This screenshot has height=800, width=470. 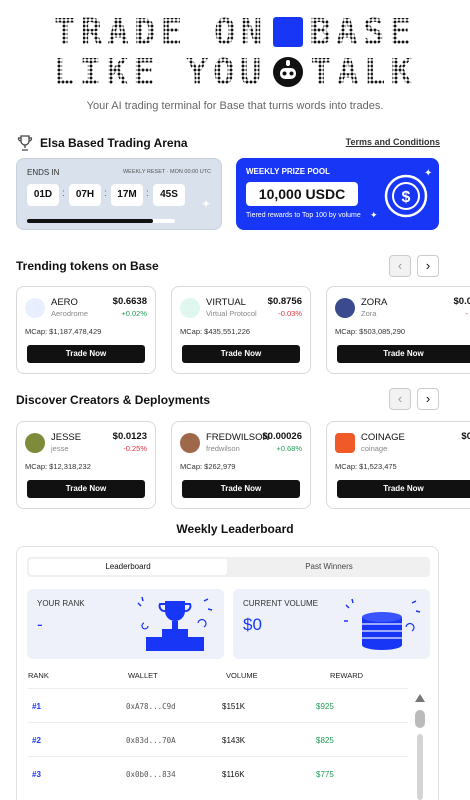 I want to click on leaderboard-tabs: Leaderboard Past Winners, so click(x=228, y=567).